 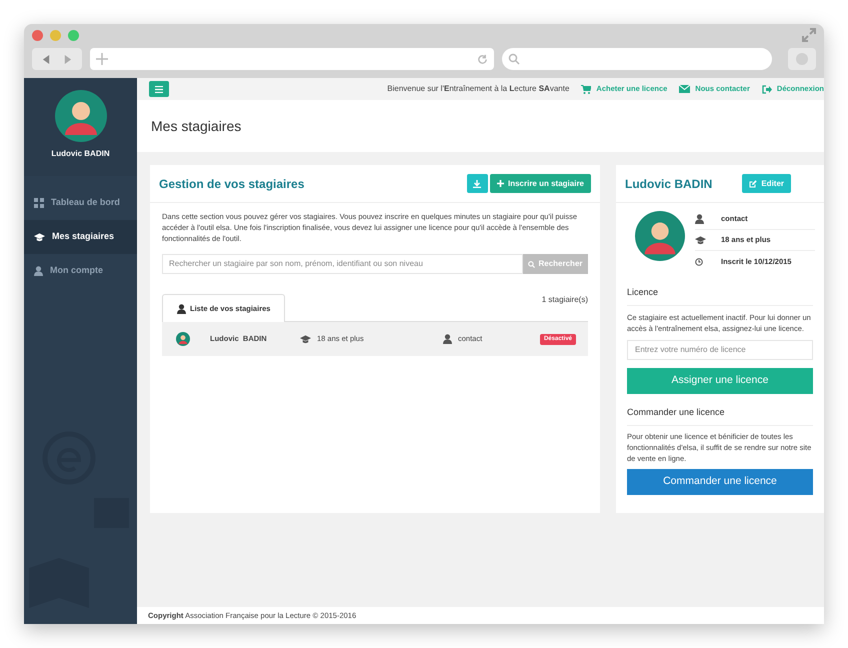 I want to click on download-button, so click(x=477, y=183).